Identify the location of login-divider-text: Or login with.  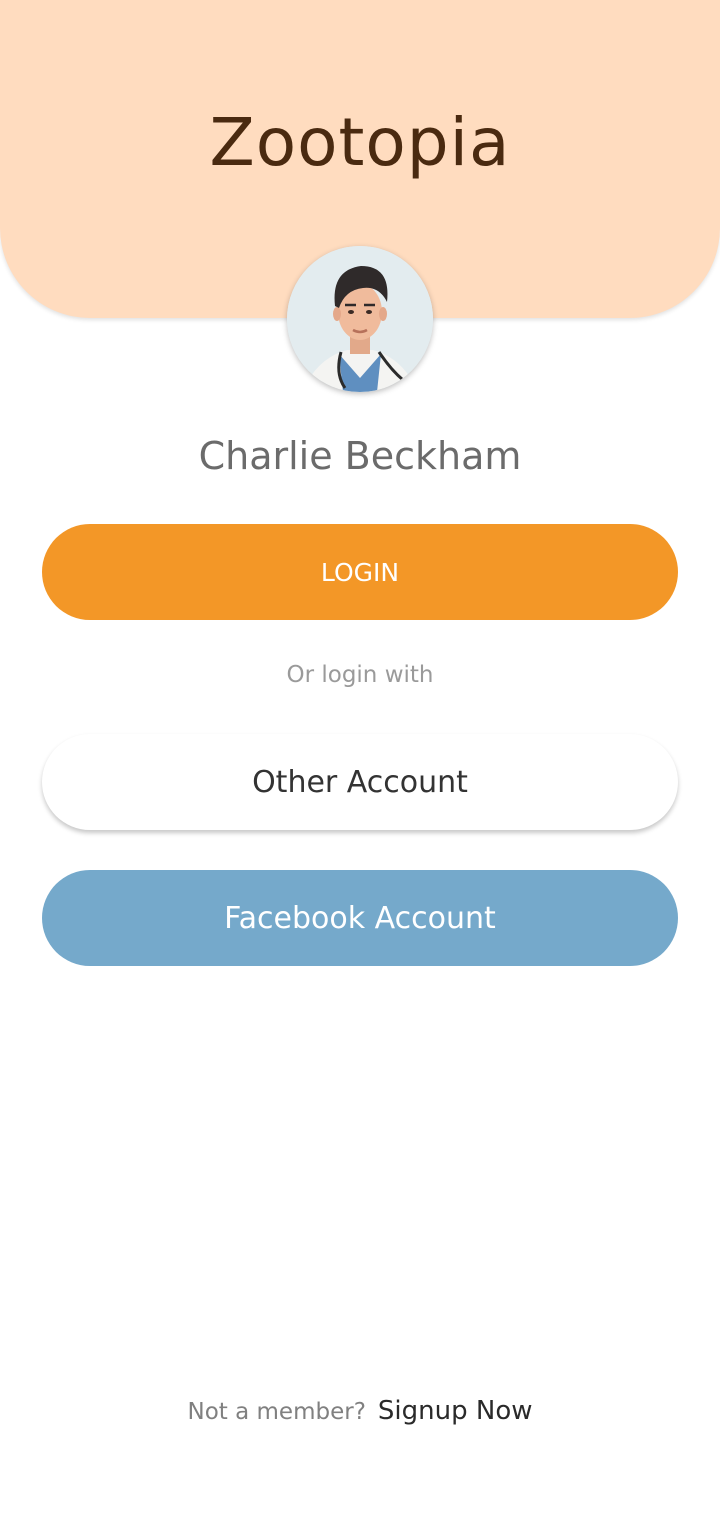
(360, 675).